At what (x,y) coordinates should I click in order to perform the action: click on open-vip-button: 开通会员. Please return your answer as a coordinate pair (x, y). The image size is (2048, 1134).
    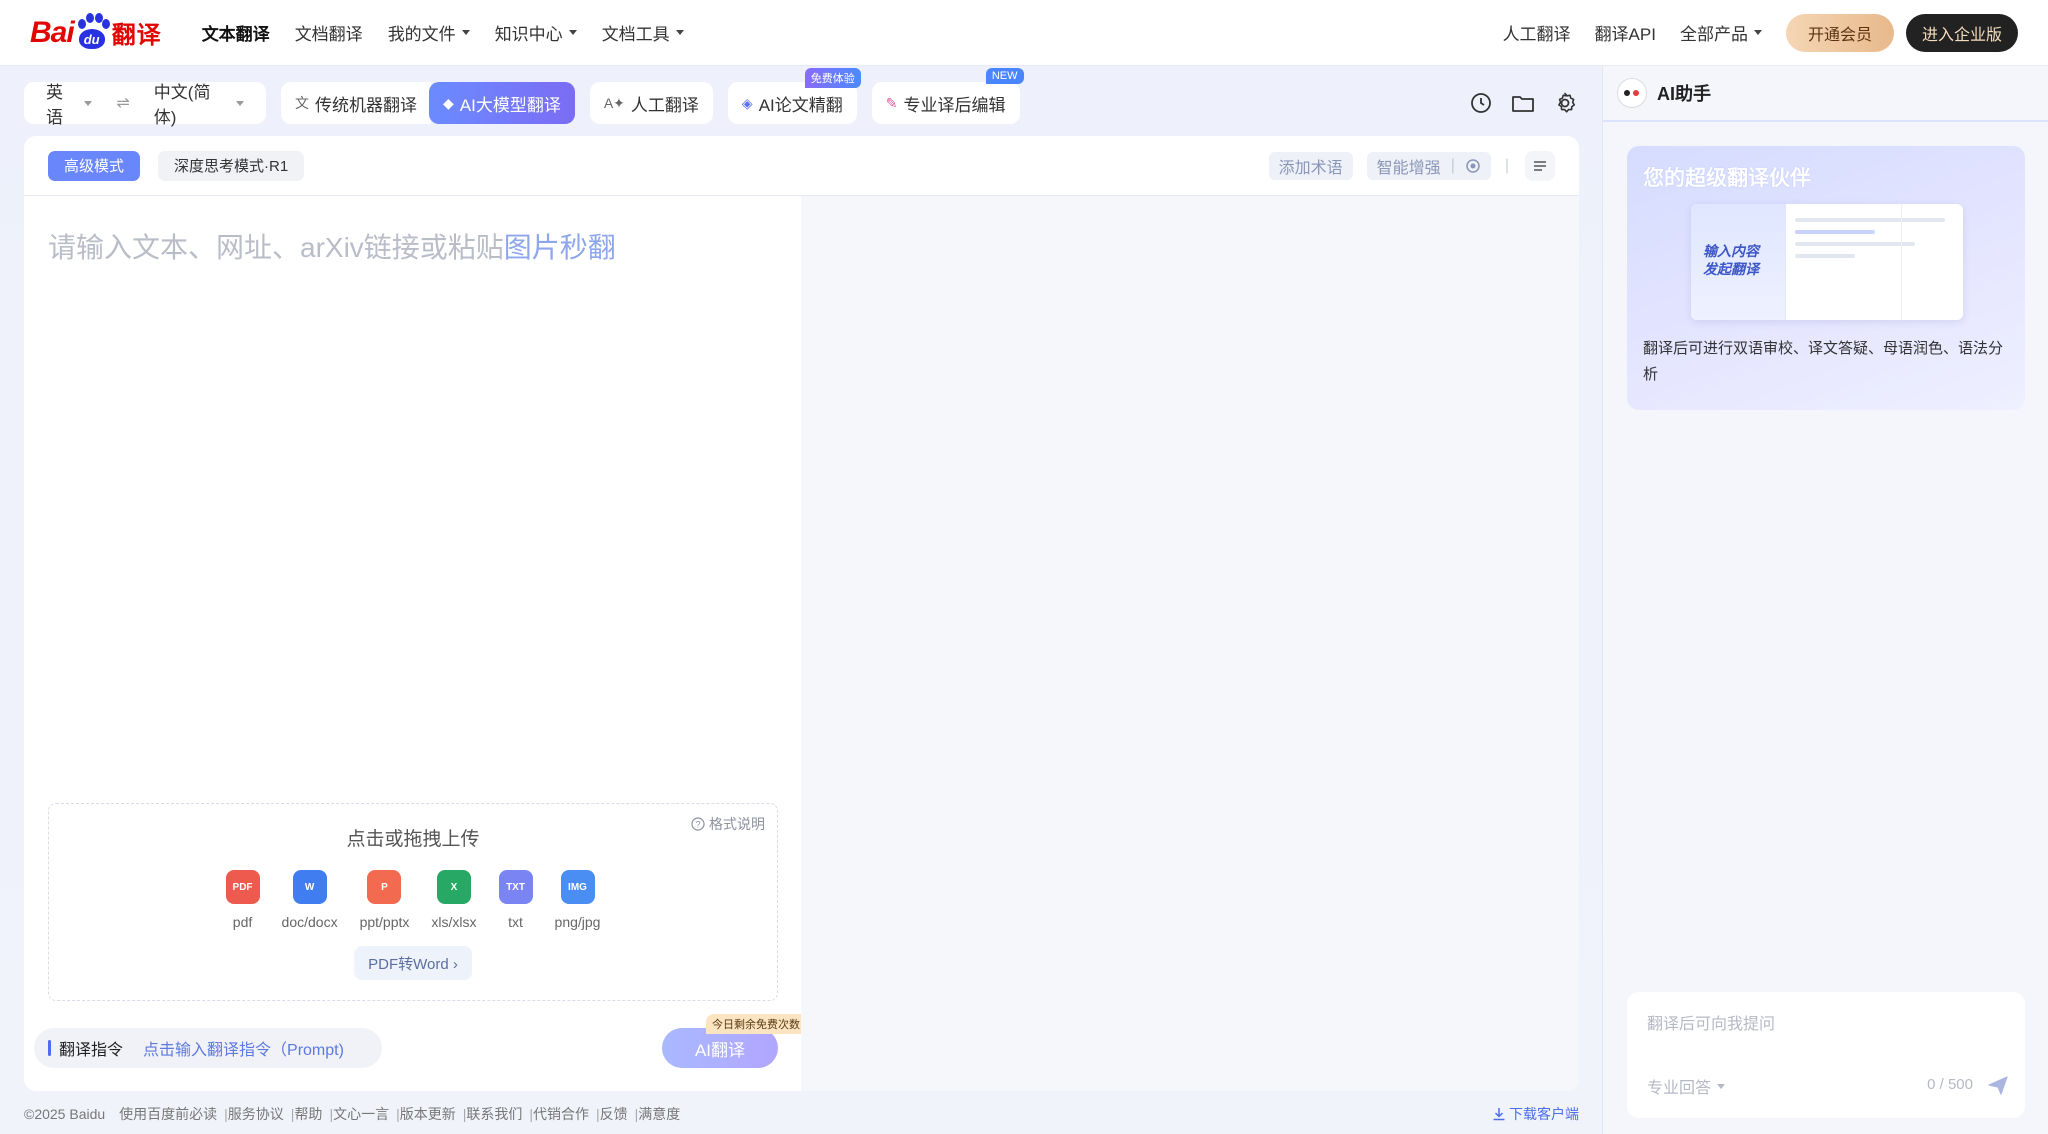
    Looking at the image, I should click on (1839, 32).